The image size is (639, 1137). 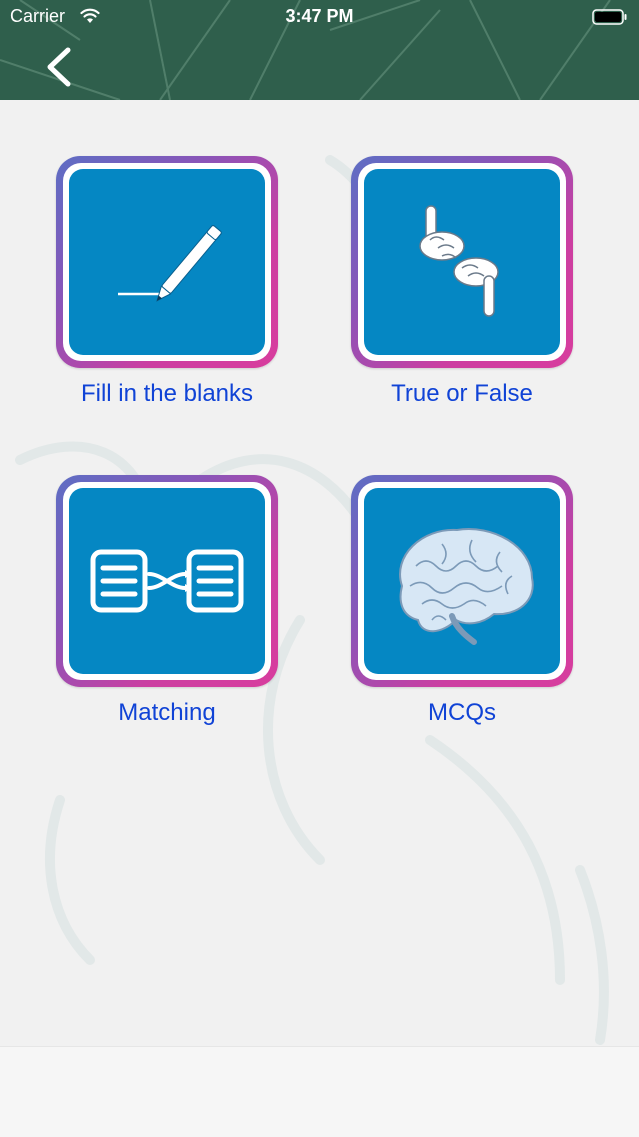 I want to click on status-bar: Carrier 3:47 PM, so click(x=319, y=17).